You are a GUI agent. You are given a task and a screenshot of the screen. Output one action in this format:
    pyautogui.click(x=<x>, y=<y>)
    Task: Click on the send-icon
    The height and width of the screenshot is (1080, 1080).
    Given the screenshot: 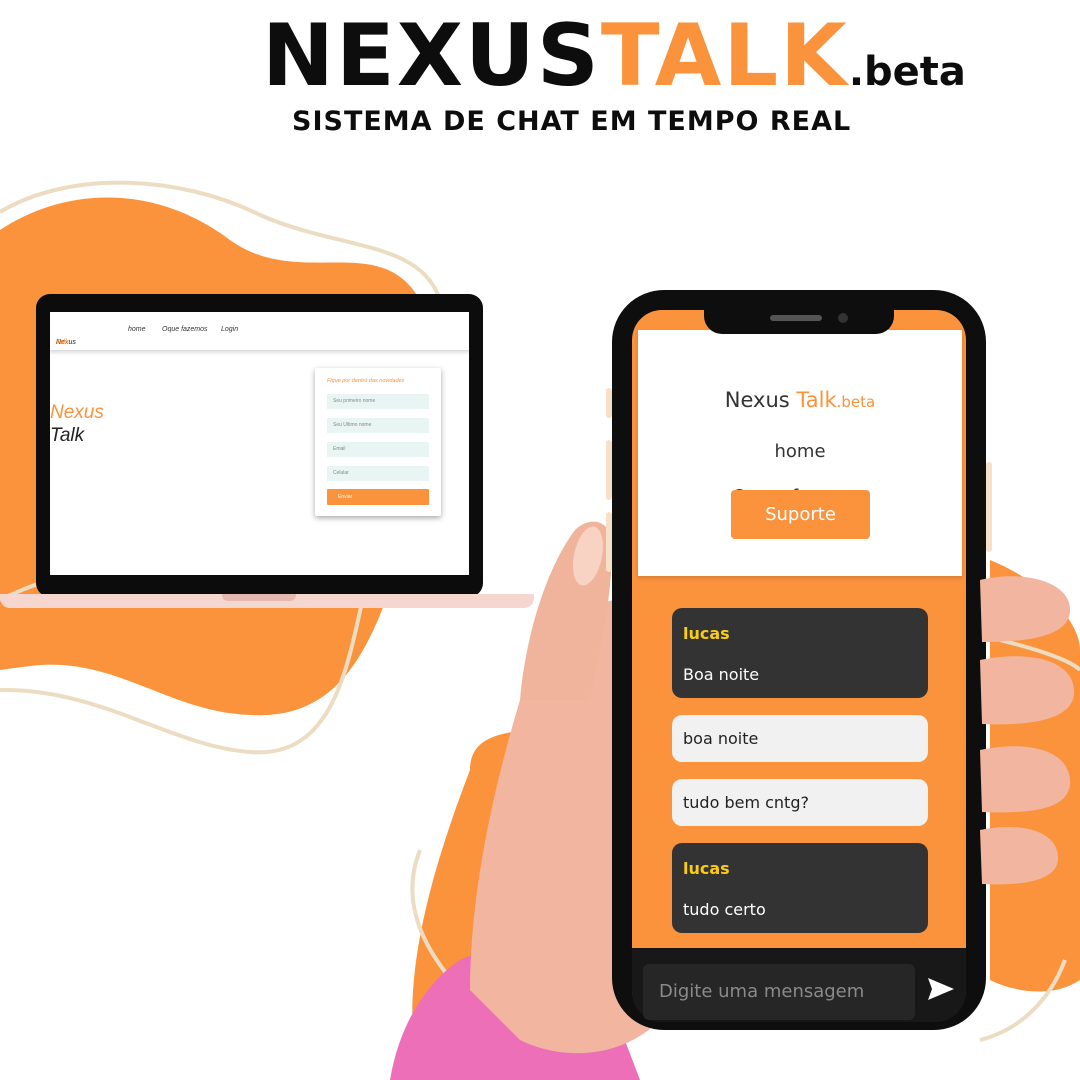 What is the action you would take?
    pyautogui.click(x=941, y=989)
    